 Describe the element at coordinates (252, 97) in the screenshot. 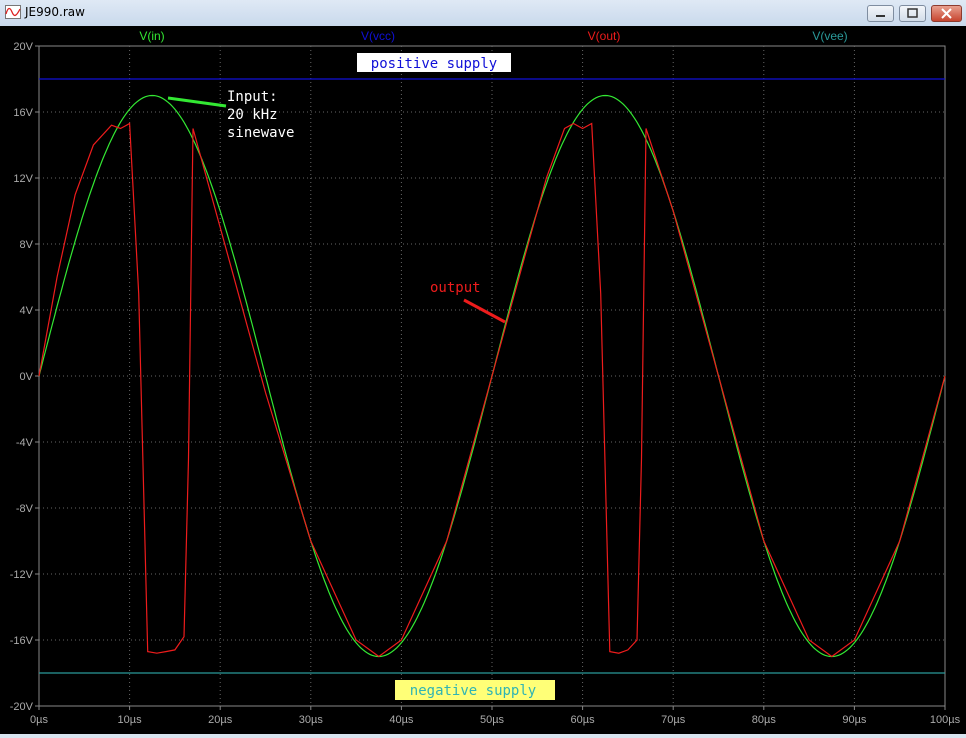

I see `input-label-line1: Input:` at that location.